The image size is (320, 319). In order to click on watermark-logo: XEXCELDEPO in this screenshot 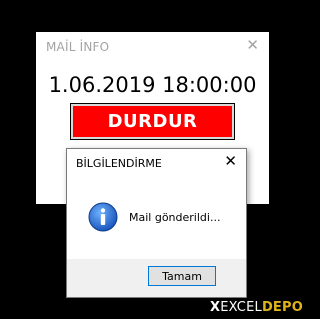, I will do `click(256, 307)`.